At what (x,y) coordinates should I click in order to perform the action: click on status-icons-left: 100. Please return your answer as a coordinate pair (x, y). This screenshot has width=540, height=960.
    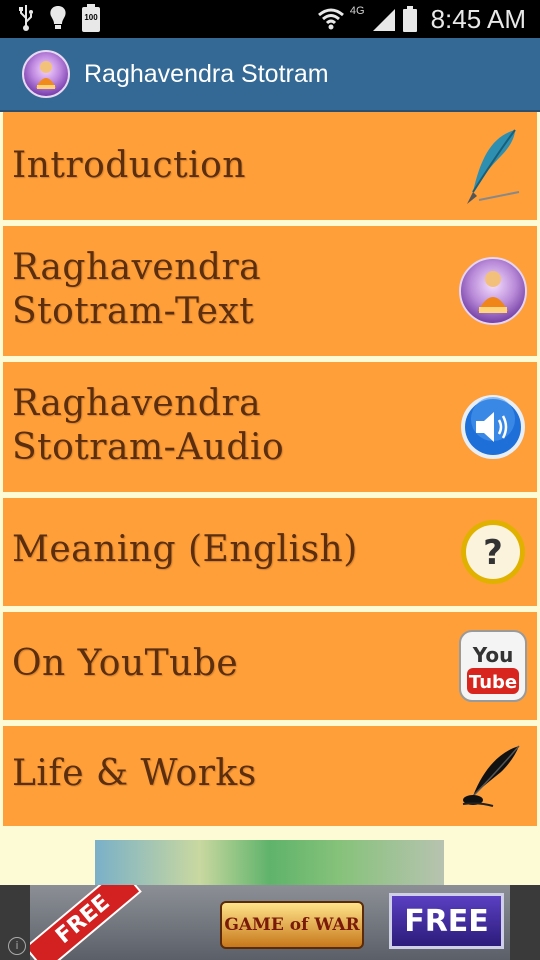
    Looking at the image, I should click on (59, 18).